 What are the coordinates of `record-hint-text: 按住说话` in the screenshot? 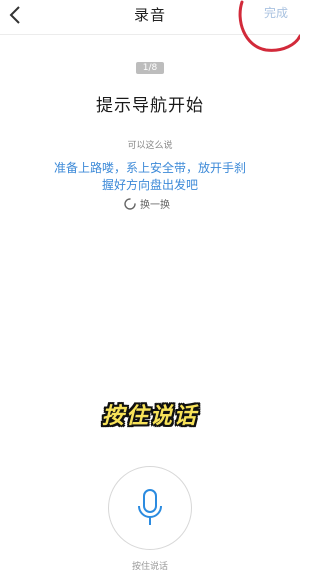 It's located at (149, 567).